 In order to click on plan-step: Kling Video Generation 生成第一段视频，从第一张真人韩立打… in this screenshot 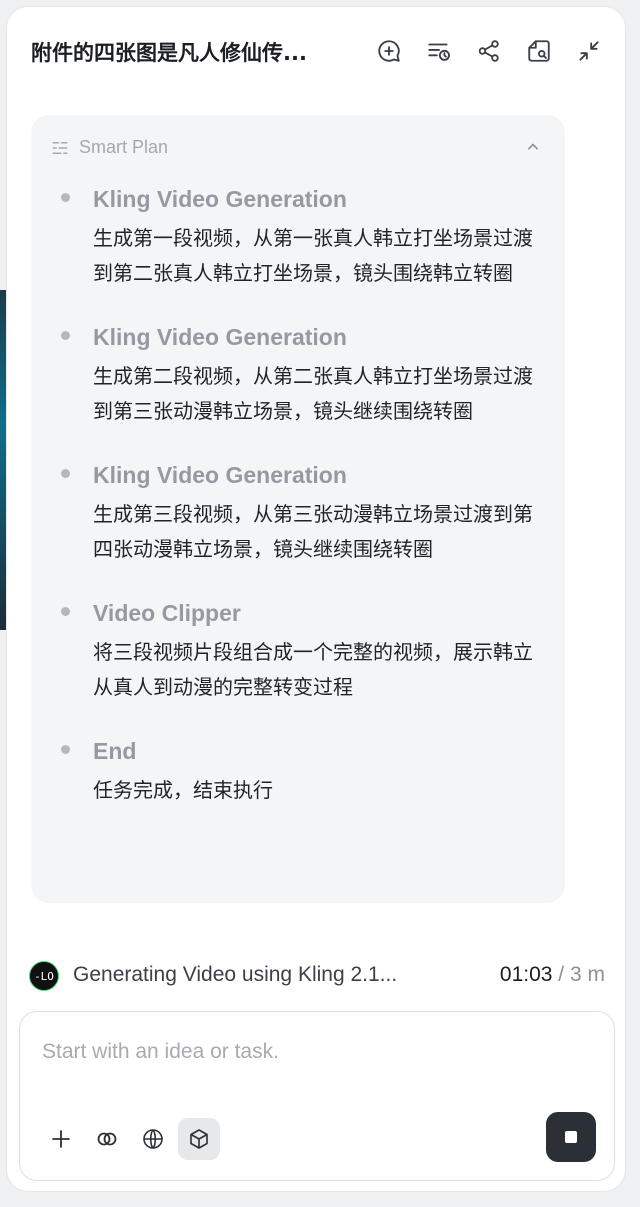, I will do `click(298, 237)`.